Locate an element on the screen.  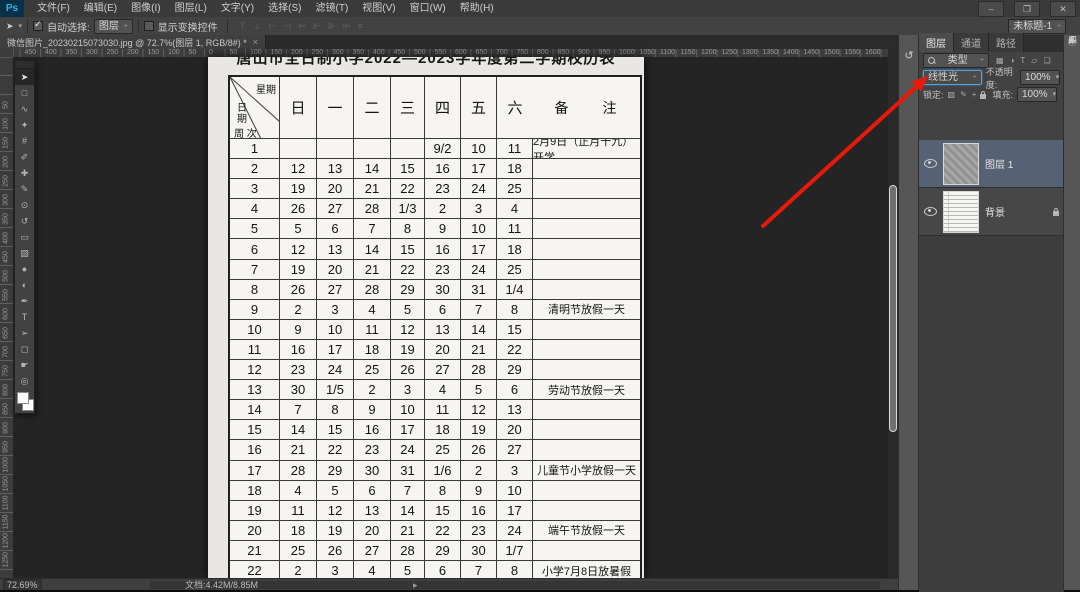
ruler-label: 900 is located at coordinates (584, 52).